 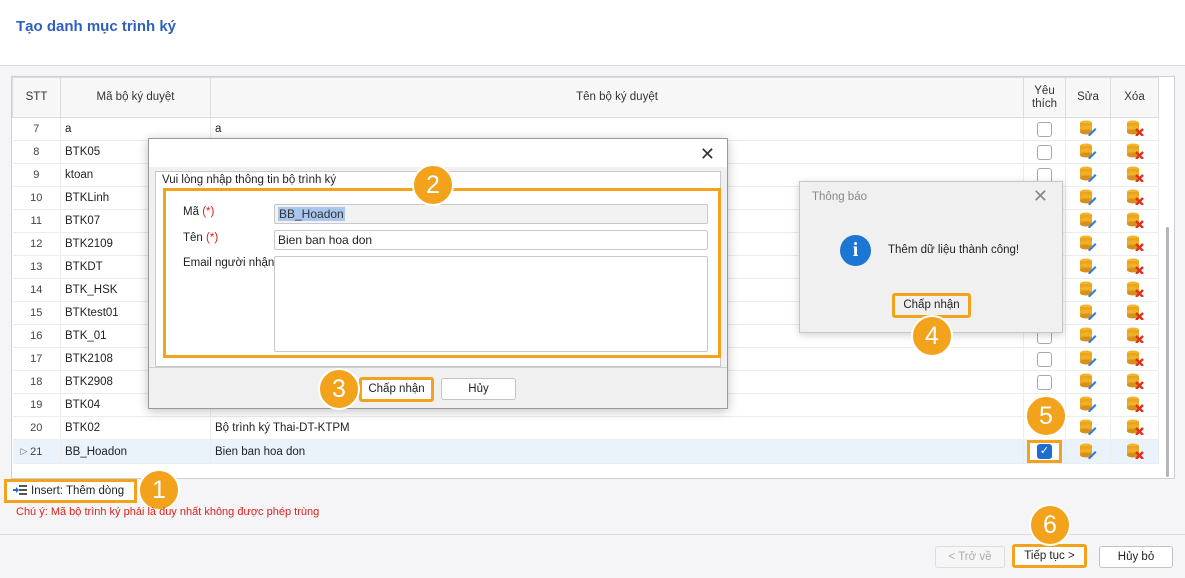 What do you see at coordinates (1049, 556) in the screenshot?
I see `next-button: Tiếp tục >` at bounding box center [1049, 556].